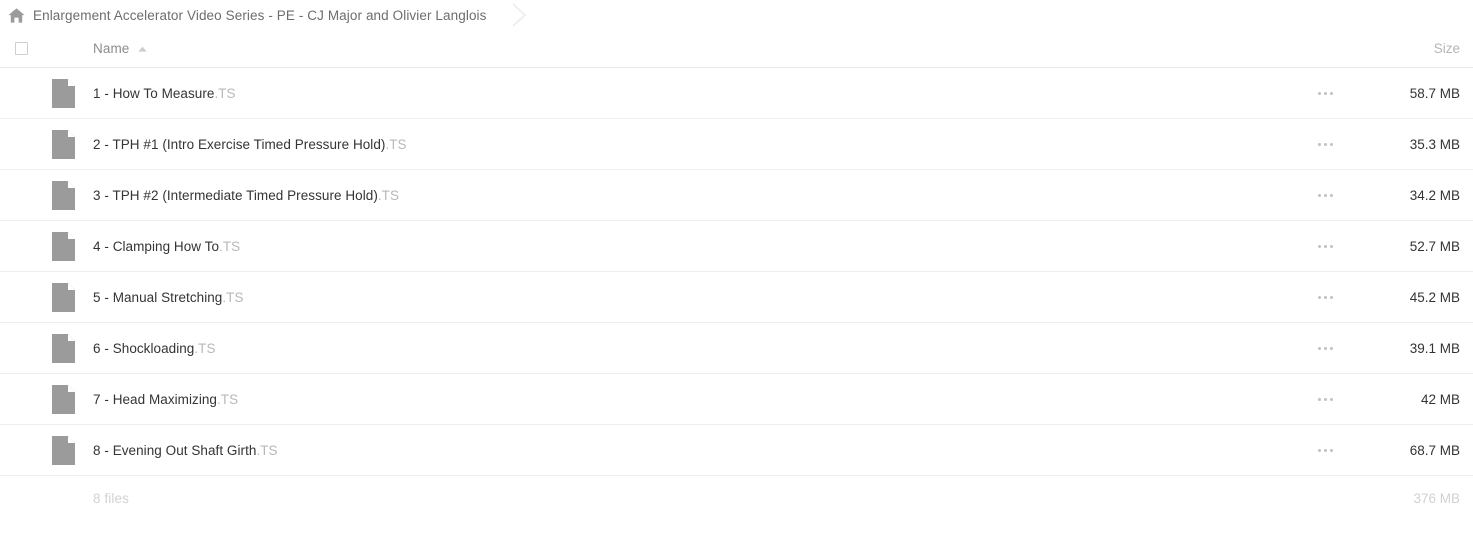 The height and width of the screenshot is (535, 1473). What do you see at coordinates (1434, 348) in the screenshot?
I see `file-size: 39.1 MB` at bounding box center [1434, 348].